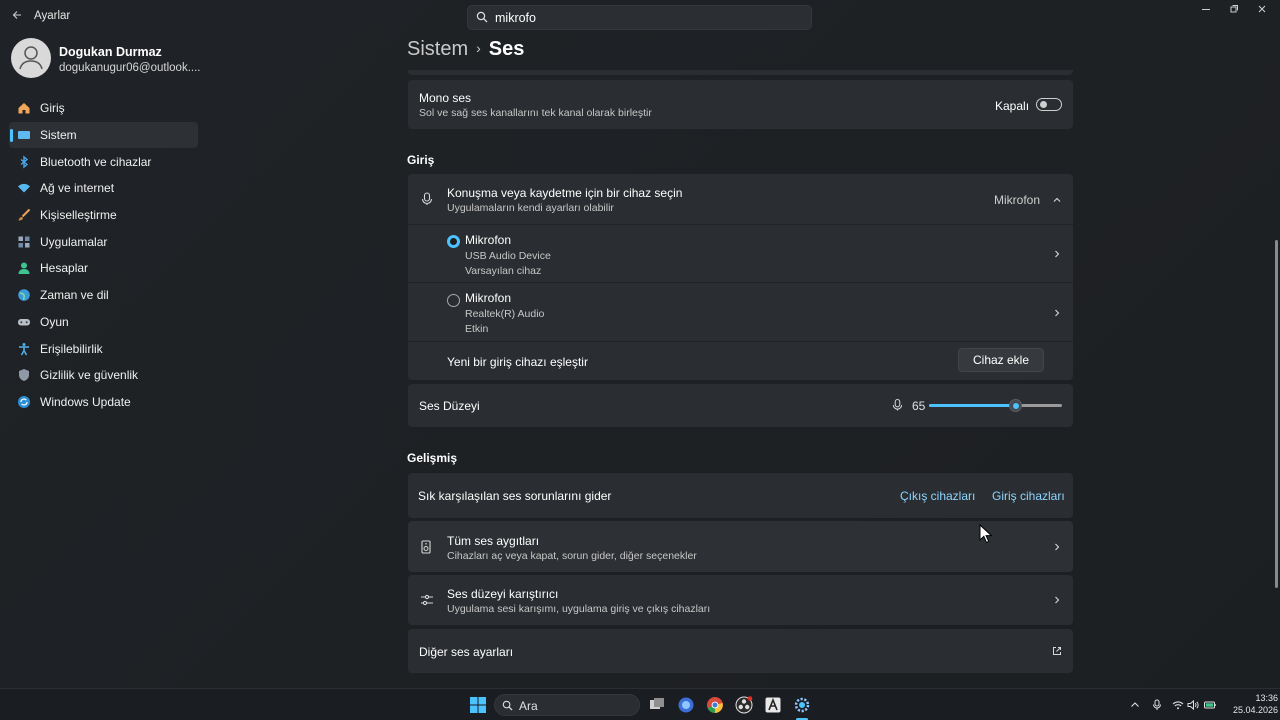 This screenshot has height=720, width=1280. What do you see at coordinates (686, 705) in the screenshot?
I see `copilot-app-icon` at bounding box center [686, 705].